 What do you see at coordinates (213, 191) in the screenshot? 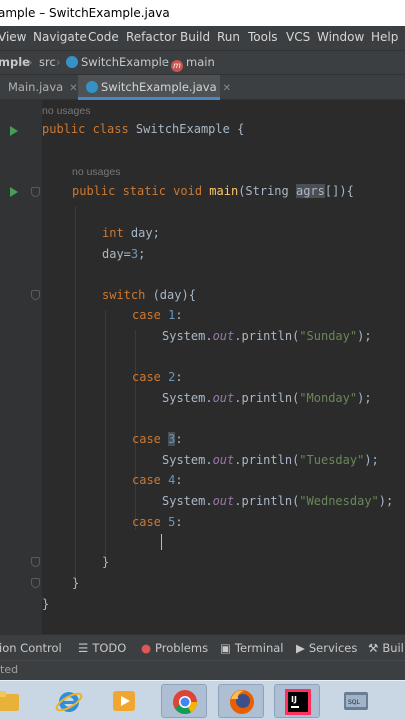
I see `code-line-main: public static void main(String agrs[]){` at bounding box center [213, 191].